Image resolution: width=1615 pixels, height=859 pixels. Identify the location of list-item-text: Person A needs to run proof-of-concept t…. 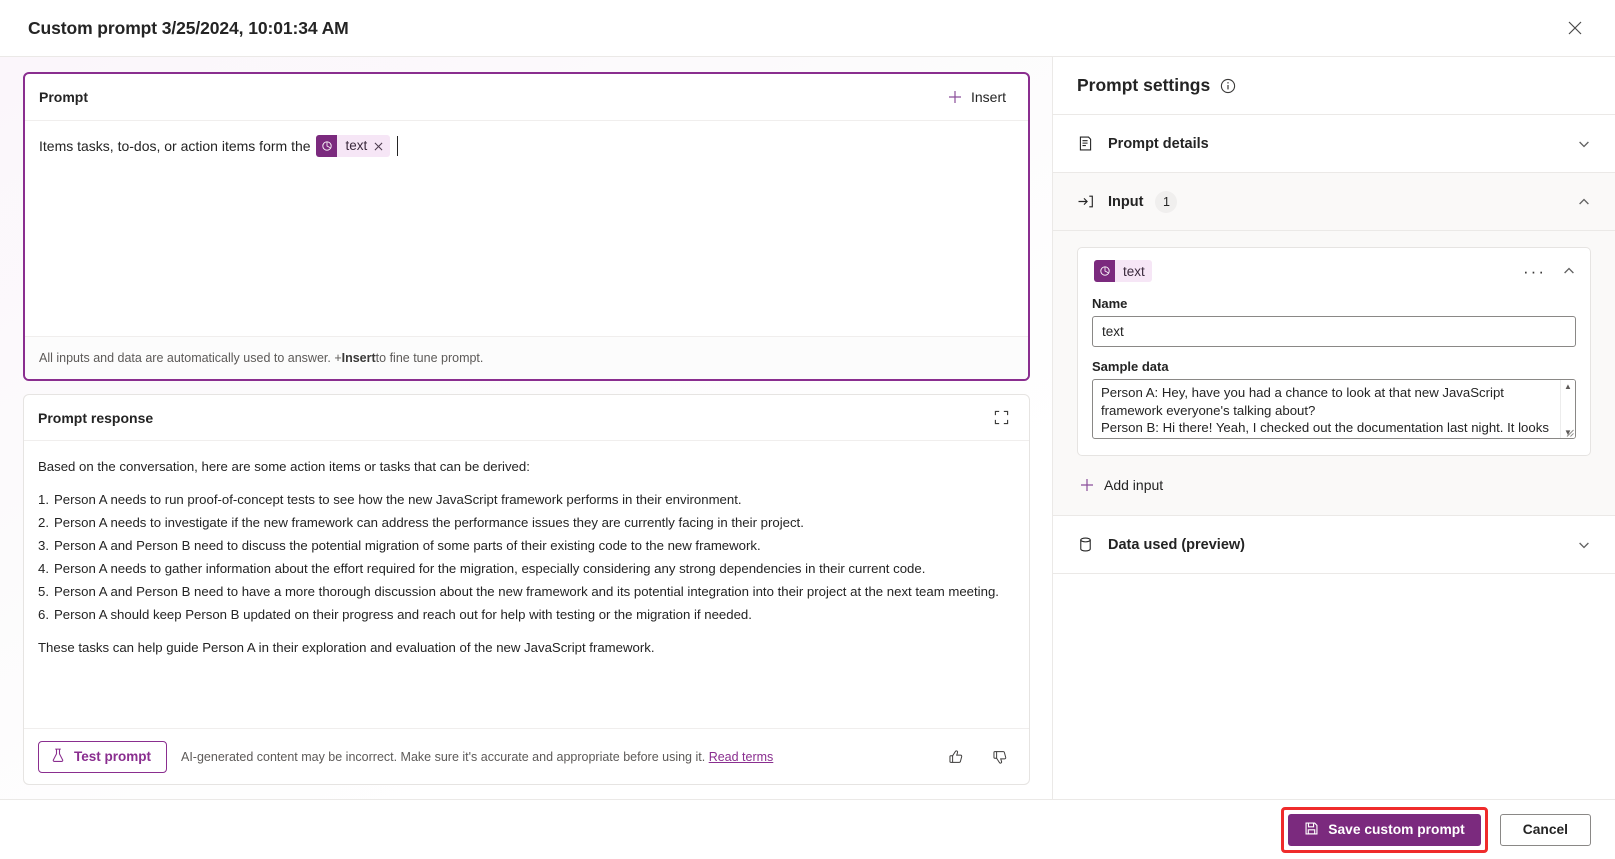
(398, 499).